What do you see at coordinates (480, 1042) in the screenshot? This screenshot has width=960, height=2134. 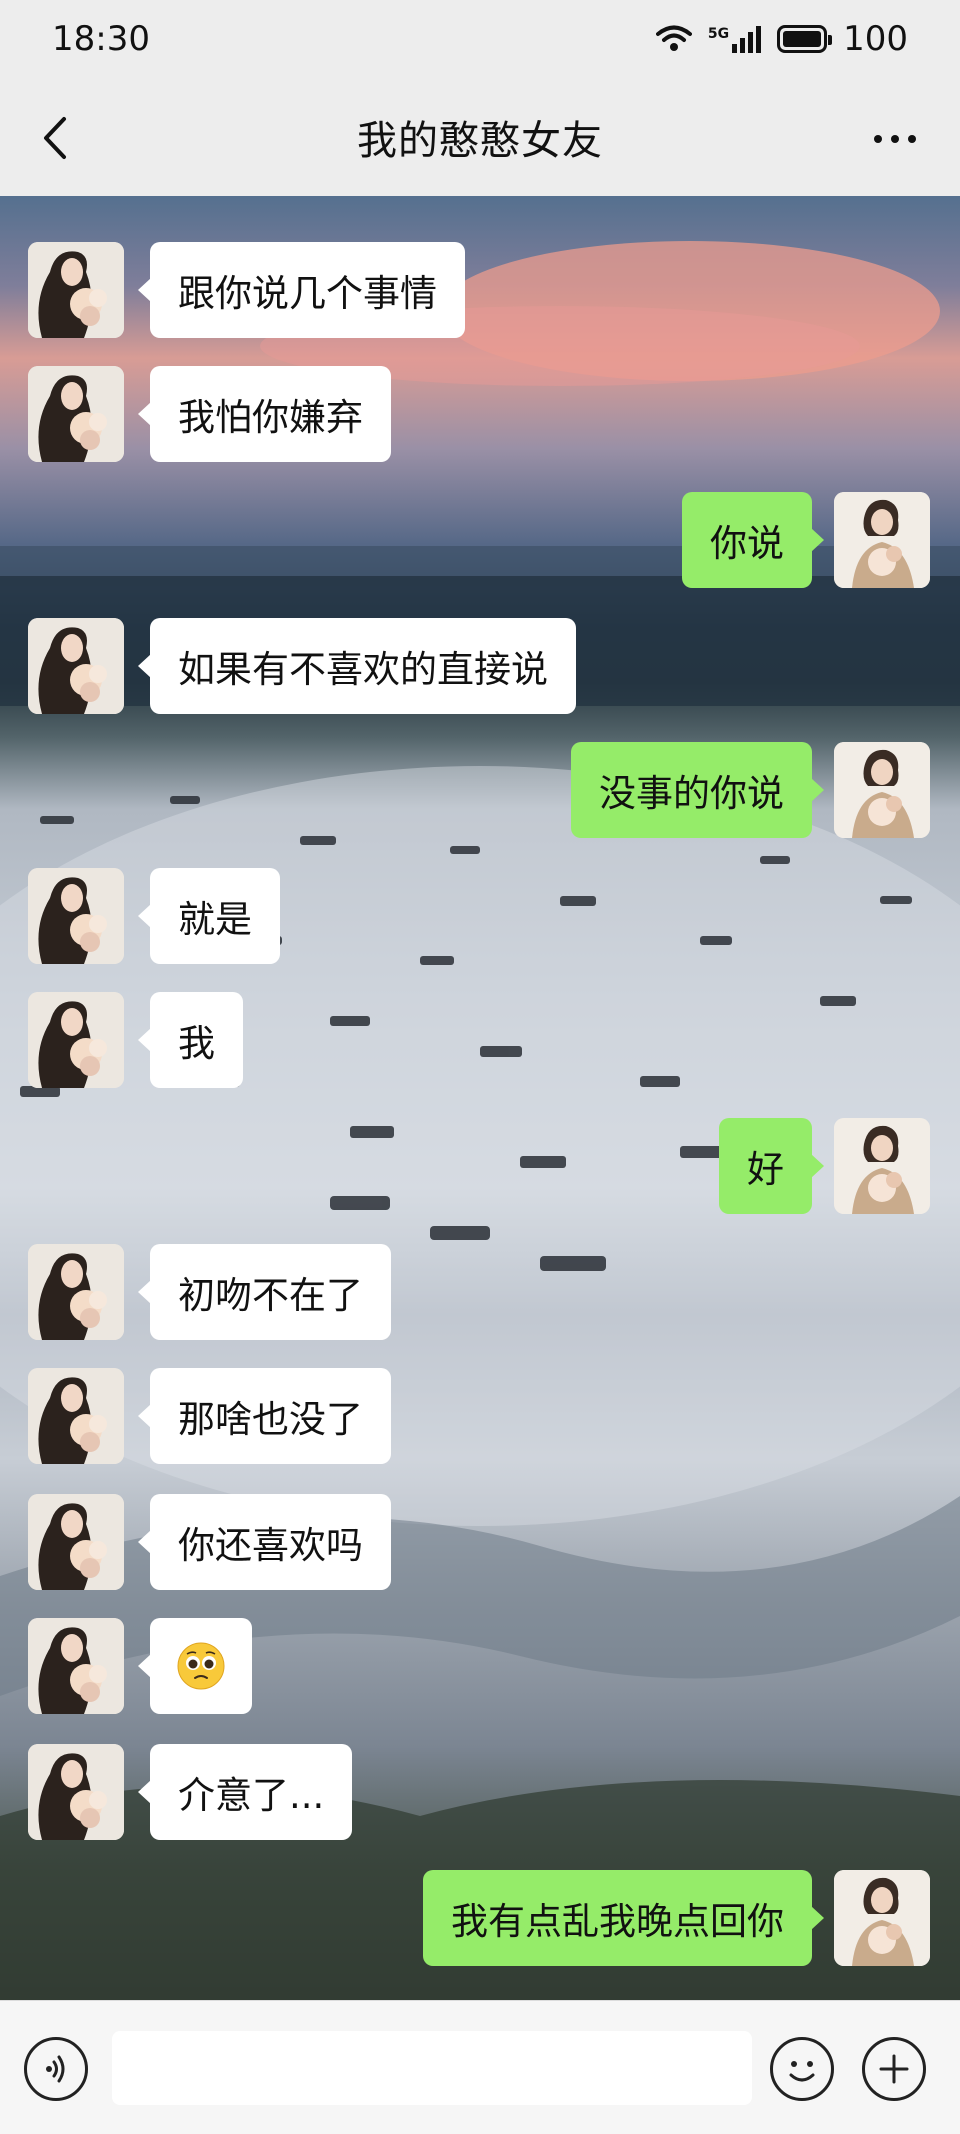 I see `message-row: 我` at bounding box center [480, 1042].